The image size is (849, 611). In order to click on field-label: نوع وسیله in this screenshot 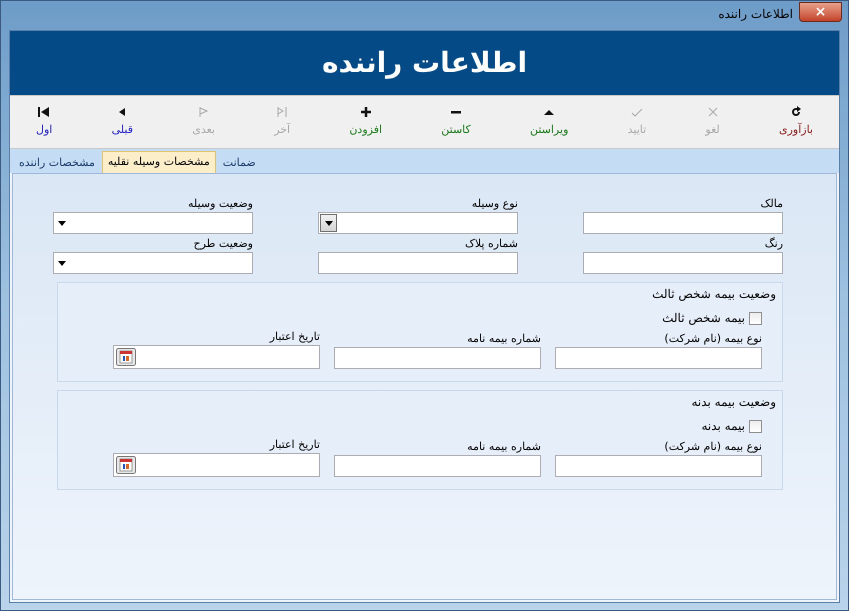, I will do `click(494, 204)`.